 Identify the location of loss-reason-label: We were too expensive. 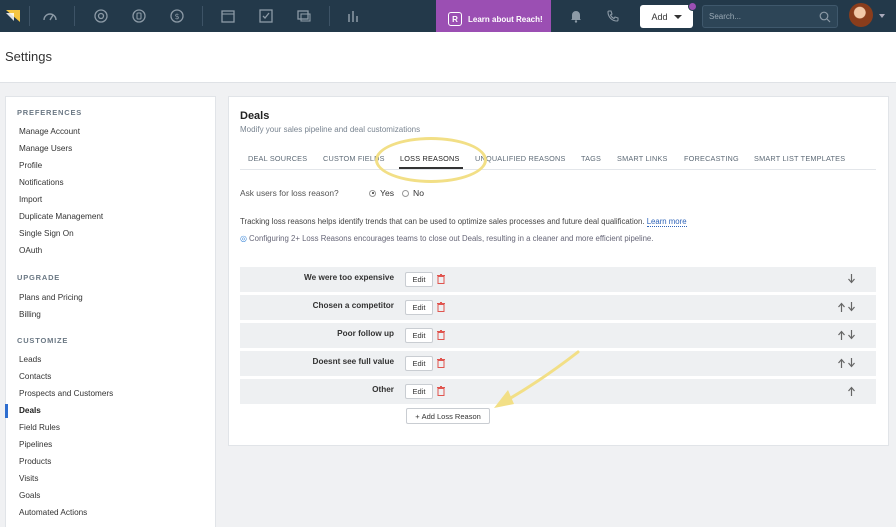
(349, 277).